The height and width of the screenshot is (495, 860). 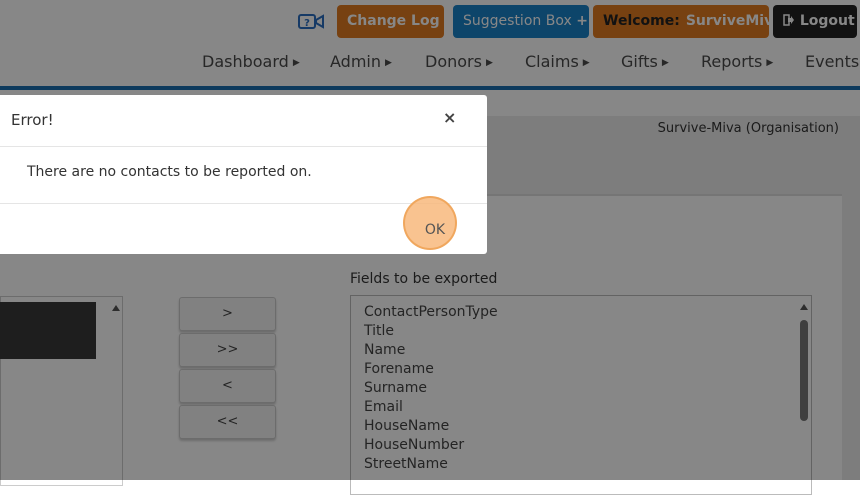 I want to click on dialog-divider, so click(x=243, y=146).